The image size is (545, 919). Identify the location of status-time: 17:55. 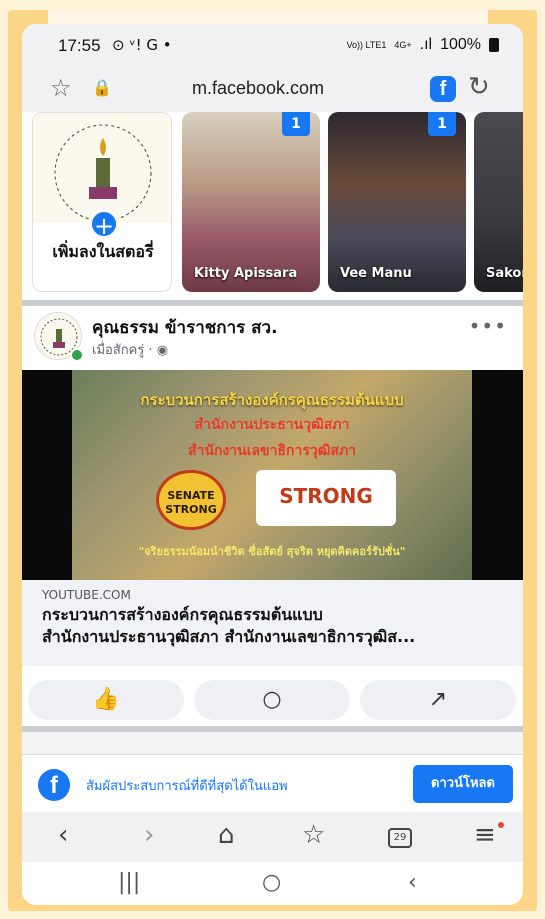
(79, 45).